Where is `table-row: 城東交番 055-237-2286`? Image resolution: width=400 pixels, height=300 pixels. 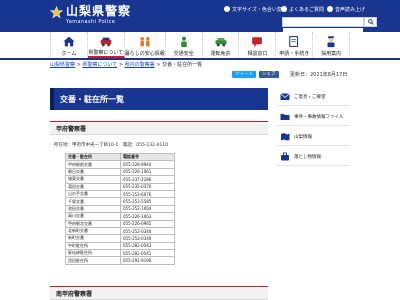
table-row: 城東交番 055-237-2286 is located at coordinates (120, 179).